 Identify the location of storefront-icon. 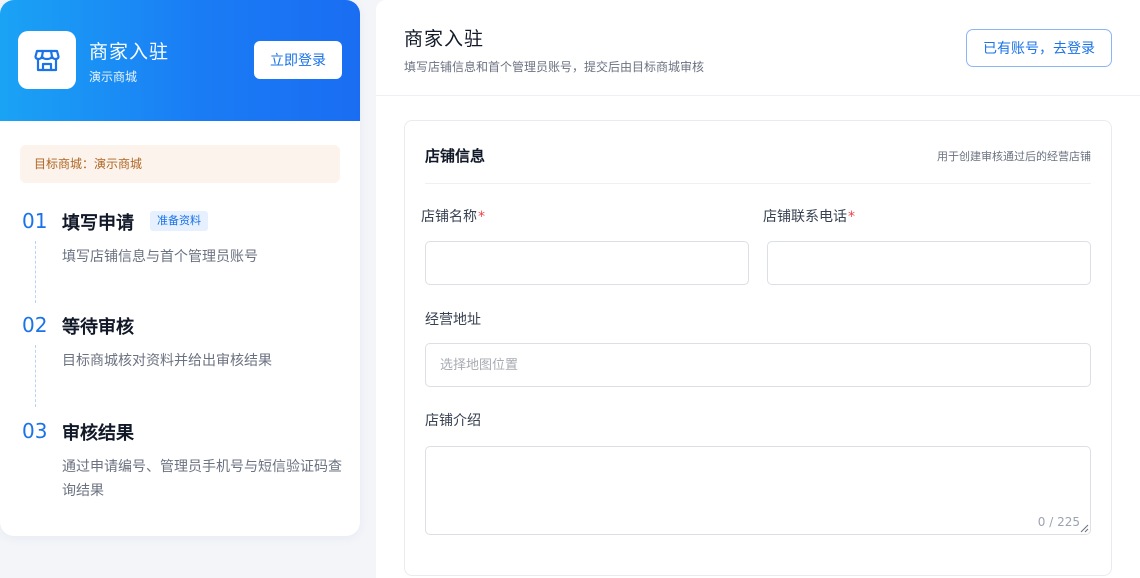
(47, 60).